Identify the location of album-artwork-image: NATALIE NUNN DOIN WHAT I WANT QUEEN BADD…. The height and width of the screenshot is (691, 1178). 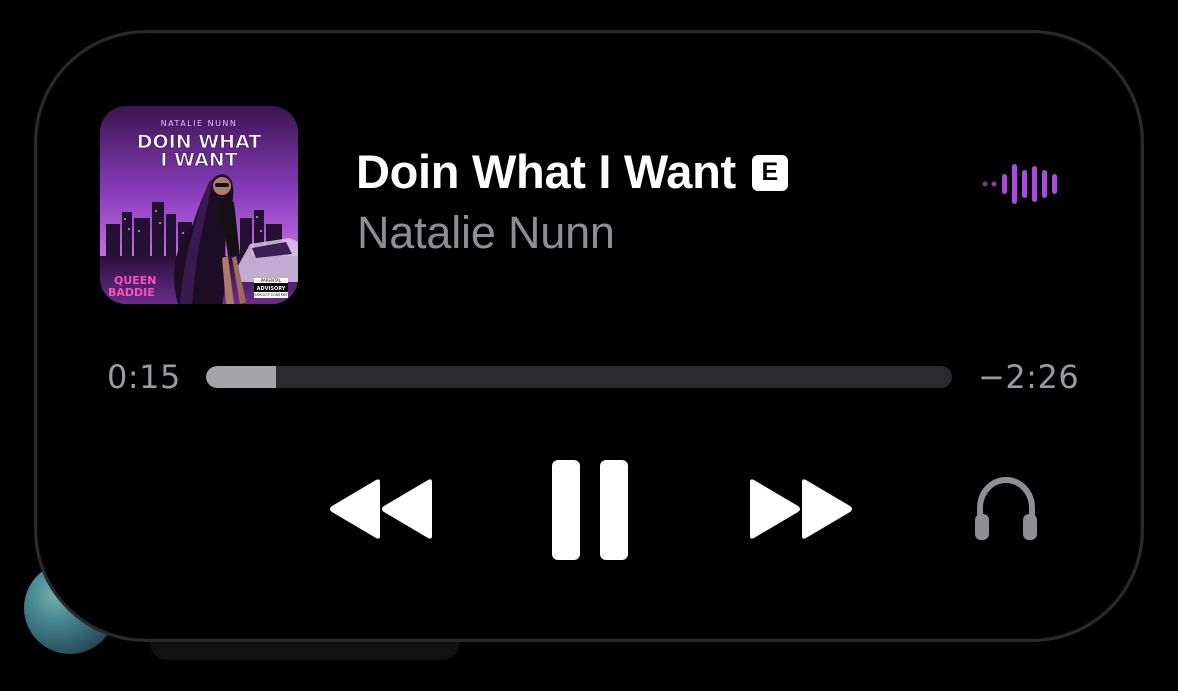
(199, 205).